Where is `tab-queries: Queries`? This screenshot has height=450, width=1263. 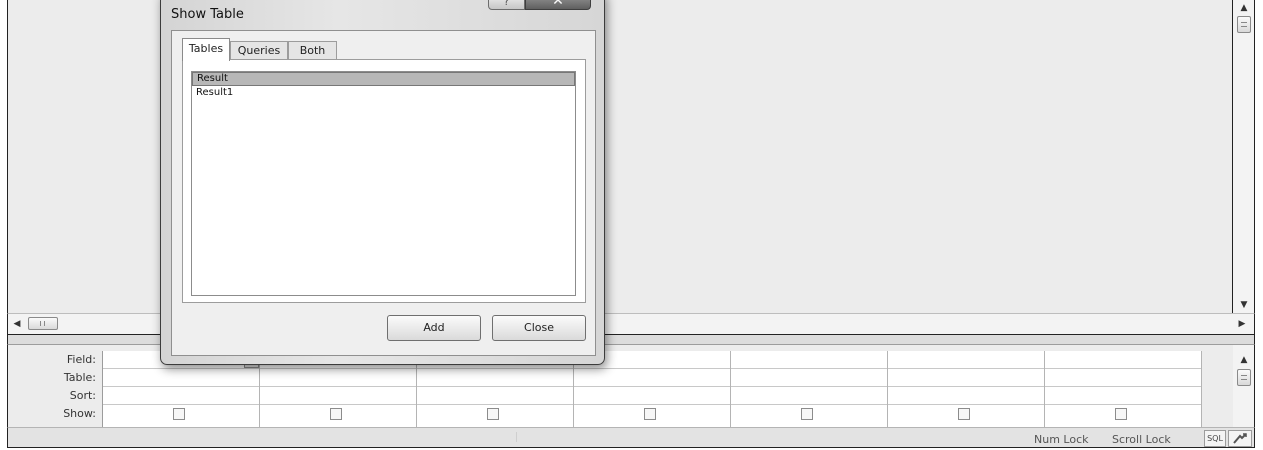 tab-queries: Queries is located at coordinates (259, 50).